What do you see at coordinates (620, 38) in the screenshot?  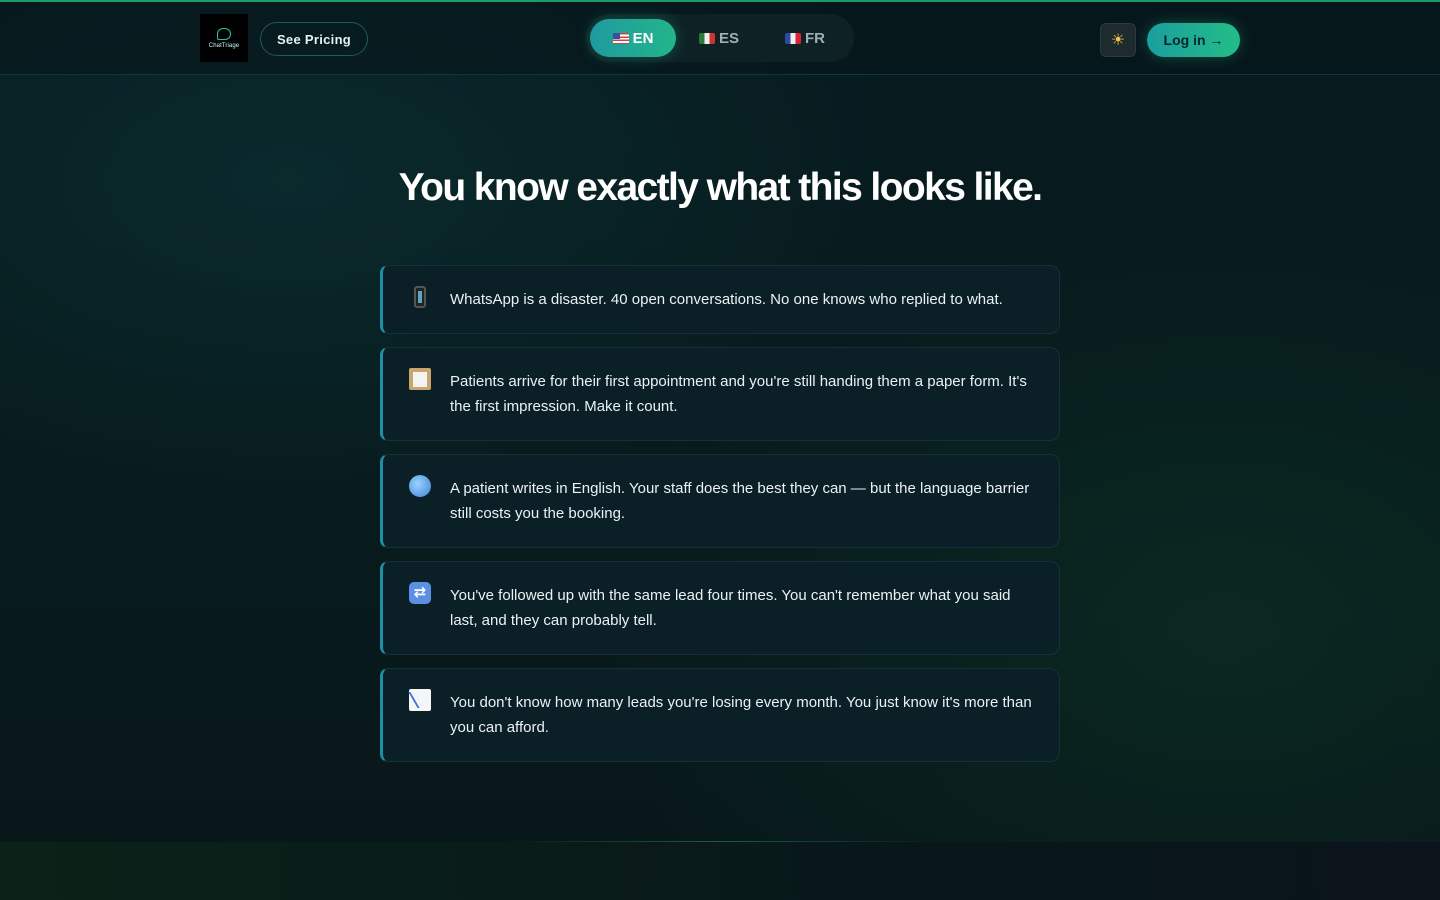 I see `us-flag-icon` at bounding box center [620, 38].